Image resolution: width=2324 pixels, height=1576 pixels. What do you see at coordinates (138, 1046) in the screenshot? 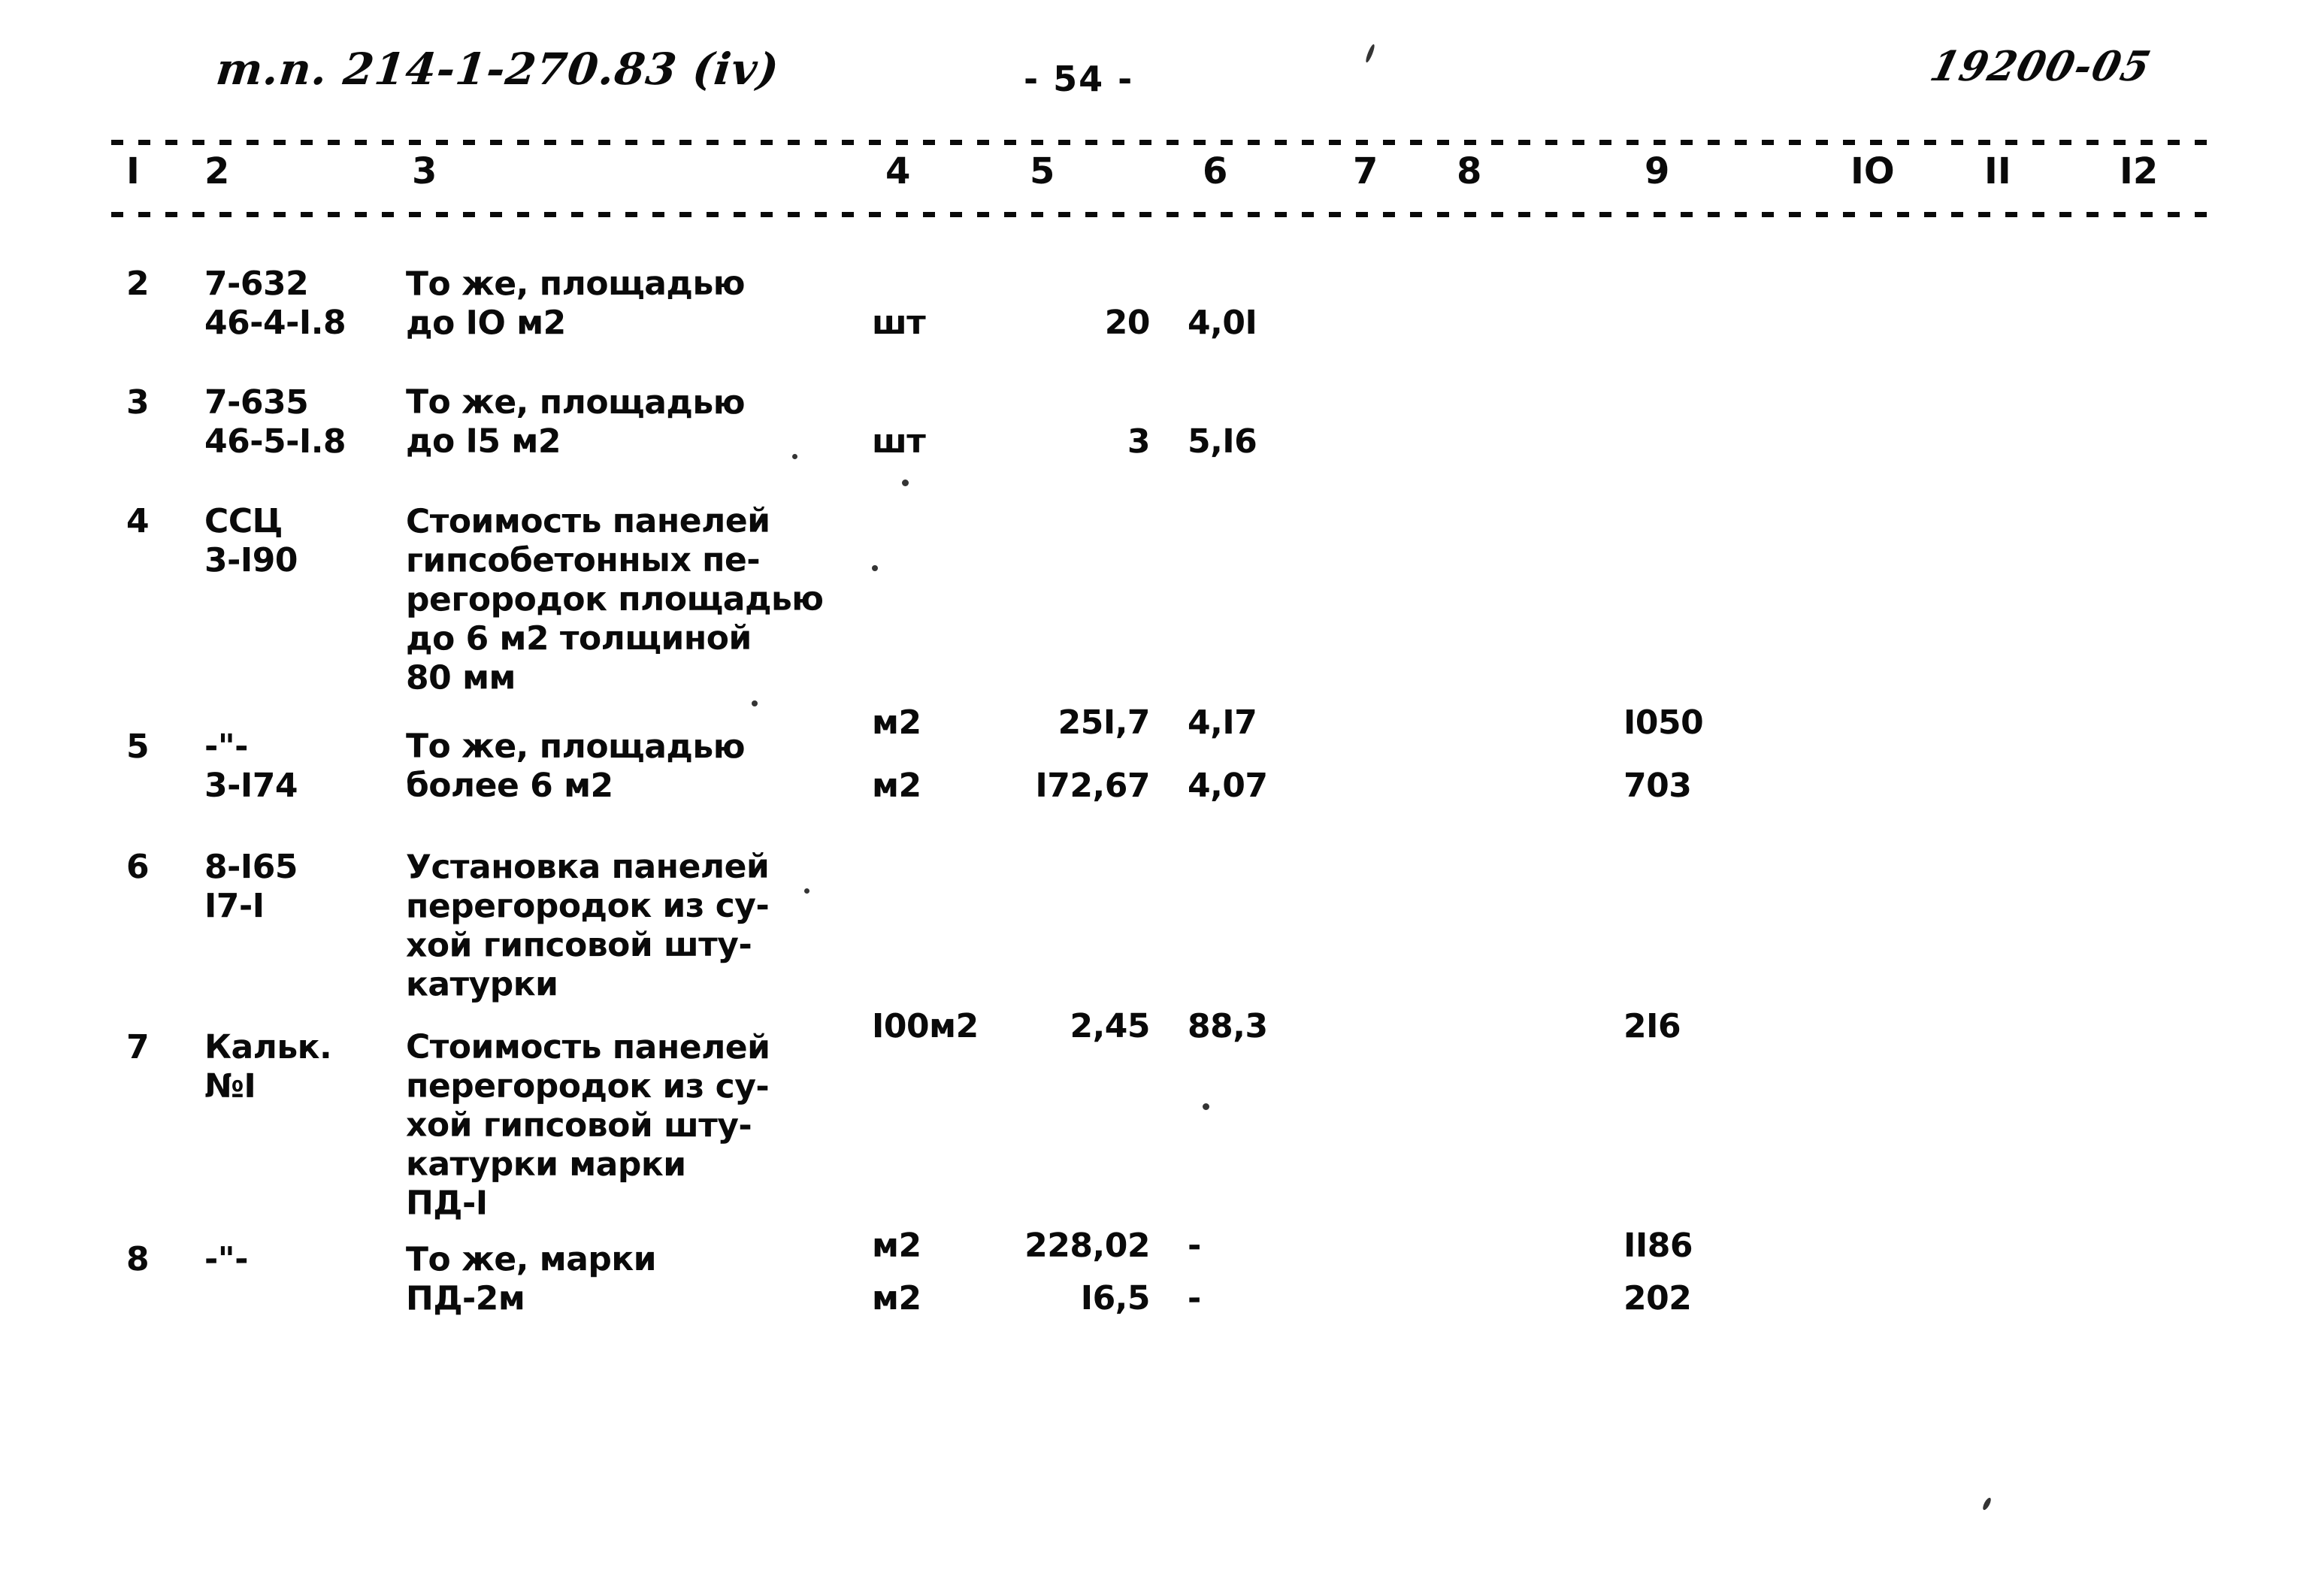
I see `row-position-number: 7` at bounding box center [138, 1046].